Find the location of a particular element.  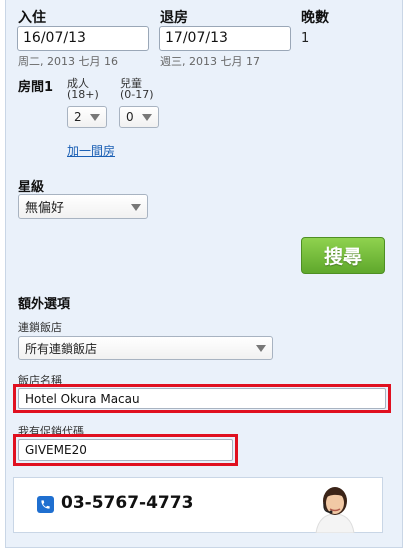

agent-avatar is located at coordinates (335, 507).